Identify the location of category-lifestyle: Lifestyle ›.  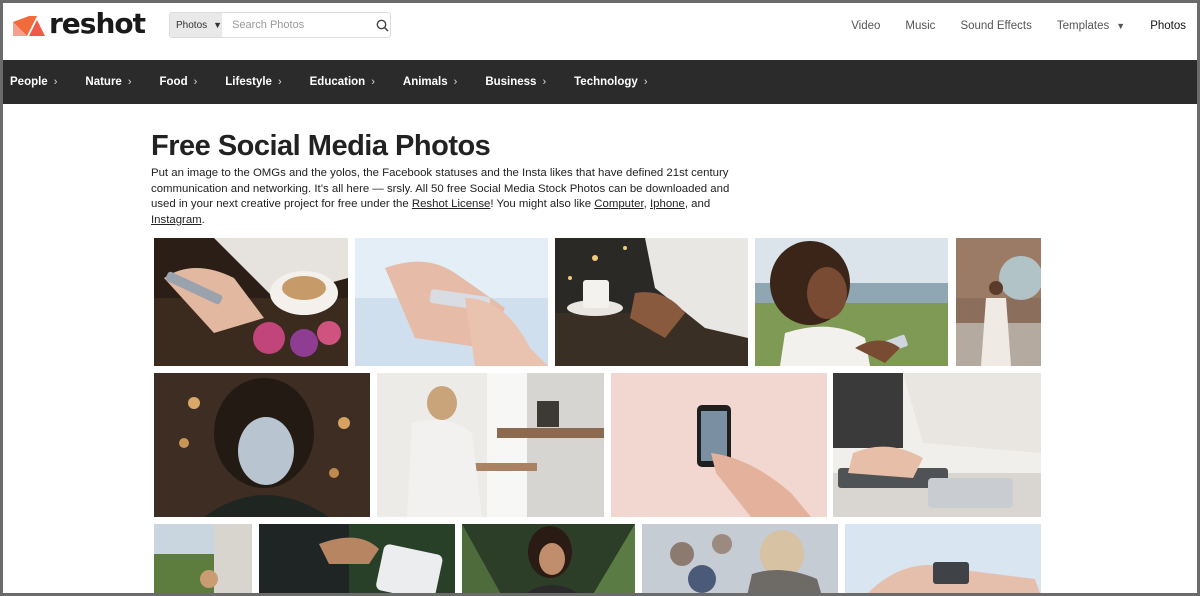
(253, 82).